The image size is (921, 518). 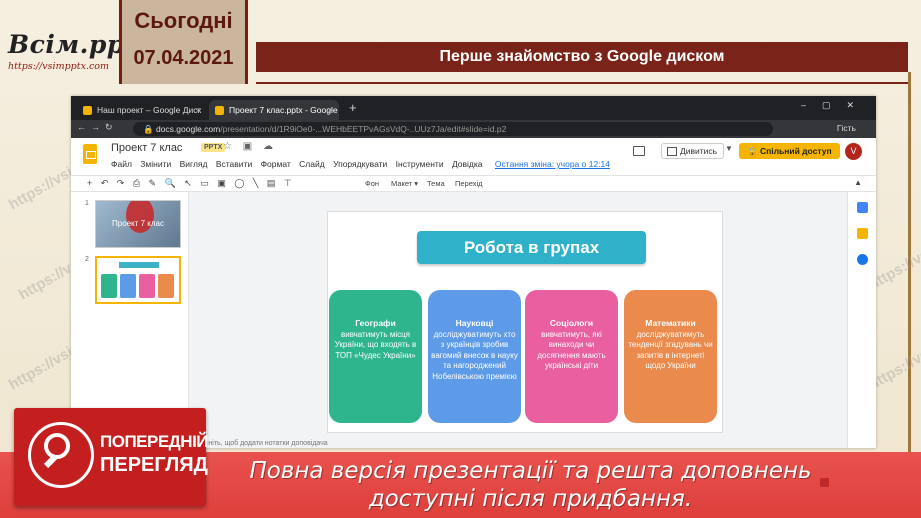 I want to click on browser-tab-slides: Проект 7 клас.pptx - Google Пр... ×, so click(x=274, y=117).